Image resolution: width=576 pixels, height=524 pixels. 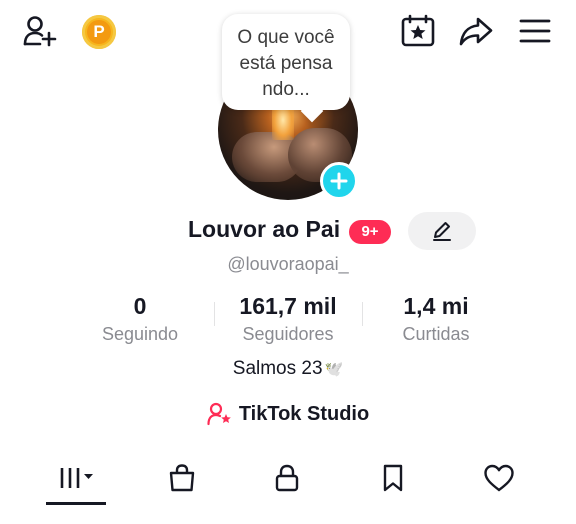 I want to click on followers-count: 161,7 mil, so click(x=288, y=306).